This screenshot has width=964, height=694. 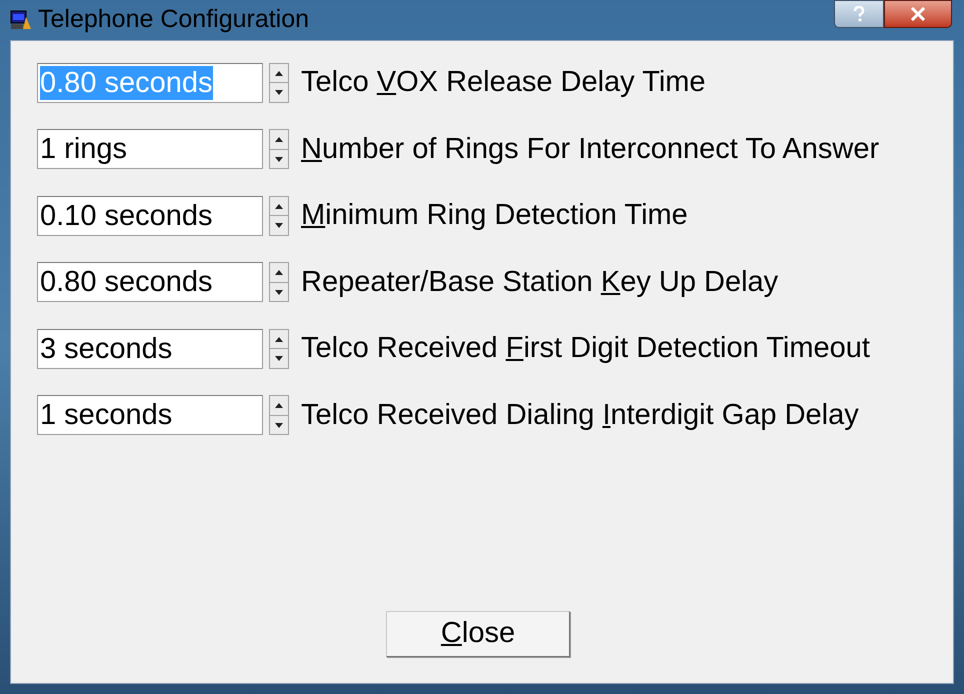 What do you see at coordinates (494, 215) in the screenshot?
I see `setting-label: Minimum Ring Detection Time` at bounding box center [494, 215].